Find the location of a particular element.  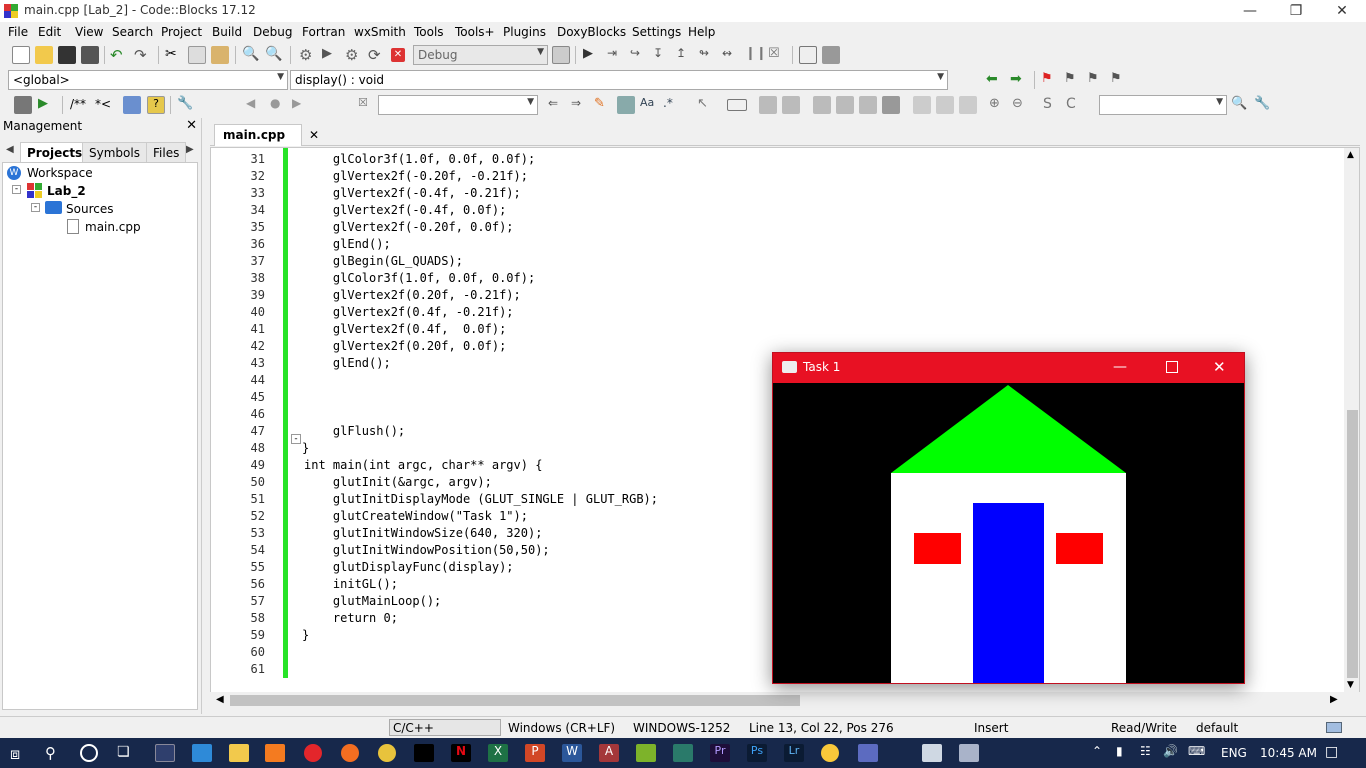

code-line: glVertex2f(0.4f, -0.21f); is located at coordinates (409, 312).